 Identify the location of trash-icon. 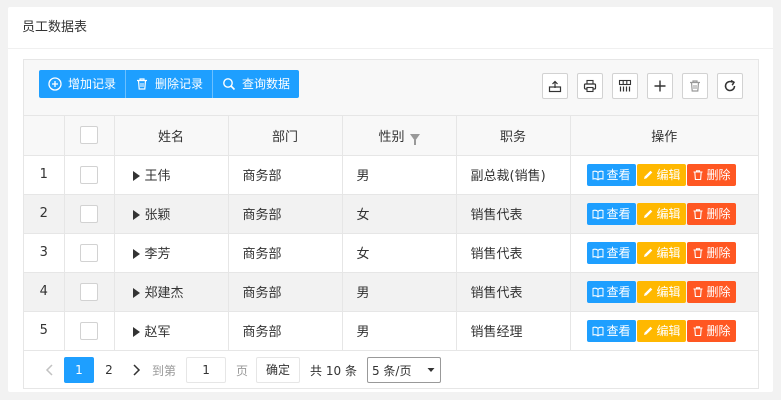
(142, 84).